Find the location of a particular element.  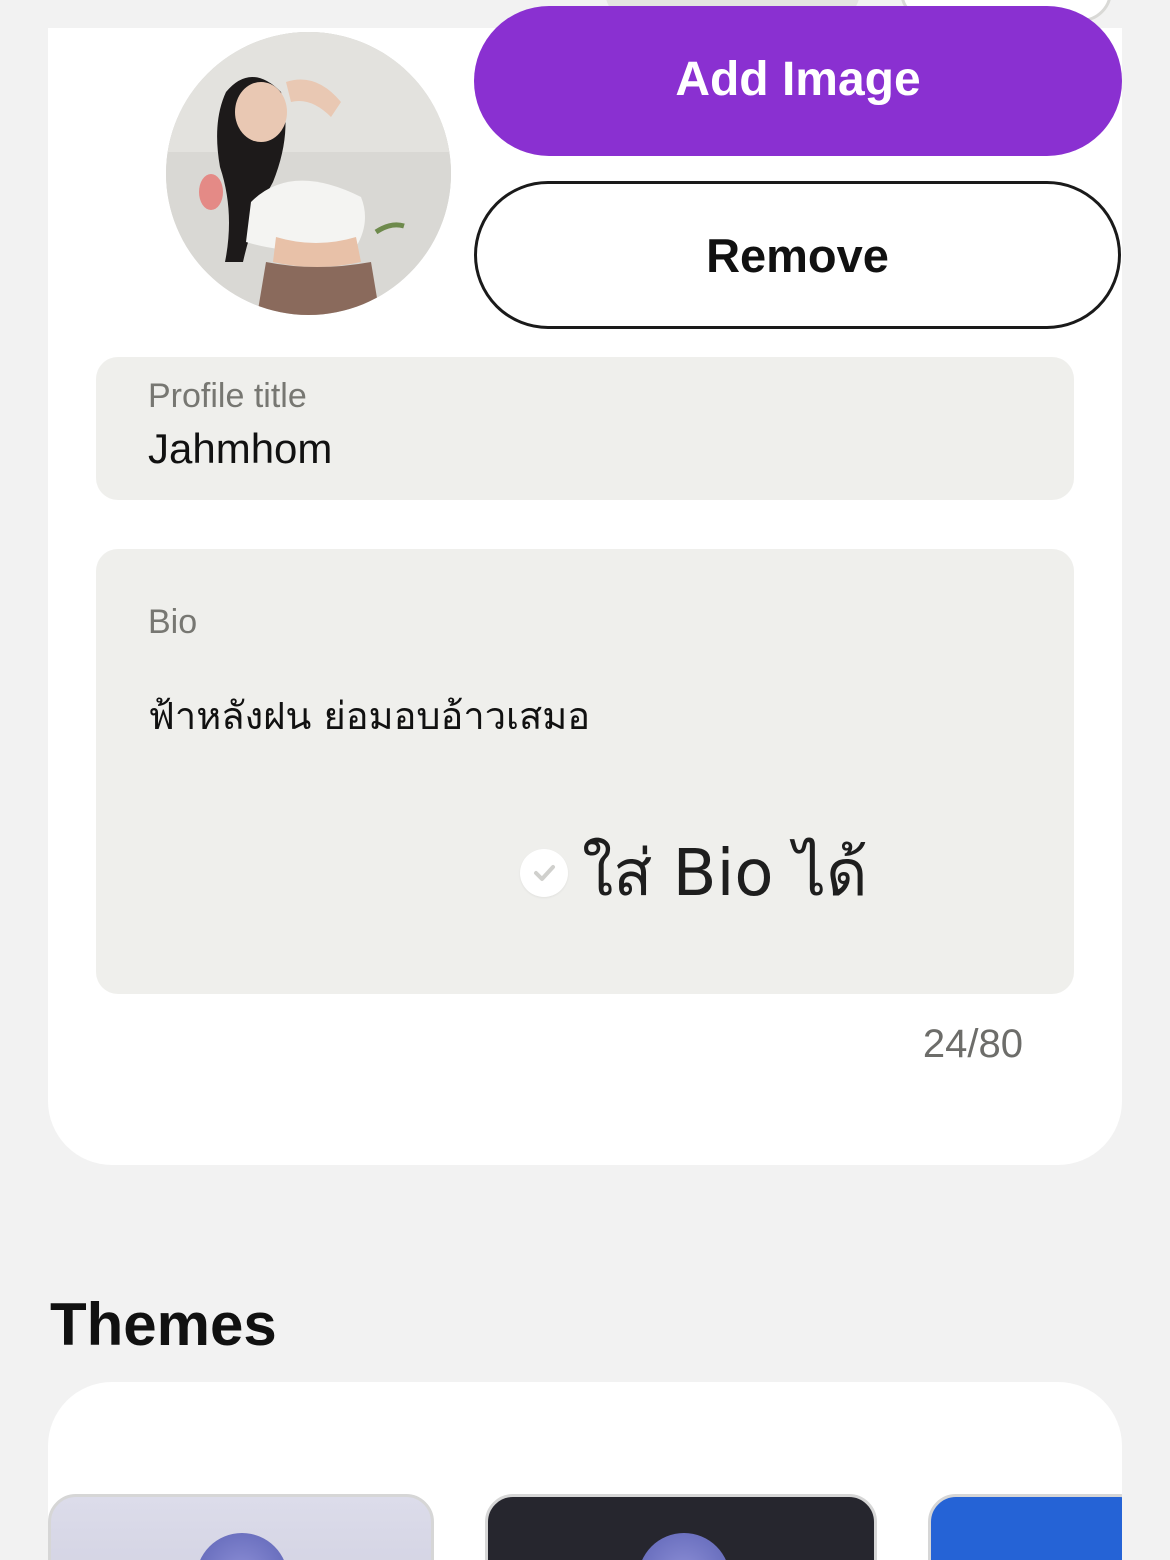

theme-option-blue is located at coordinates (1025, 1527).